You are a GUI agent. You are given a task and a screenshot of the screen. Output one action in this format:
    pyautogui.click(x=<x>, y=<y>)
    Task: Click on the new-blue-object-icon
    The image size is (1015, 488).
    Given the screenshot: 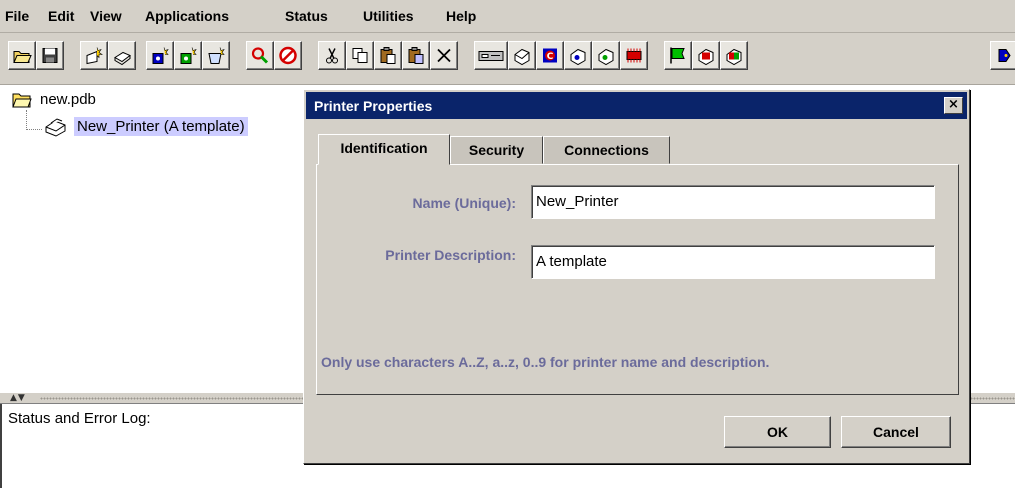 What is the action you would take?
    pyautogui.click(x=160, y=55)
    